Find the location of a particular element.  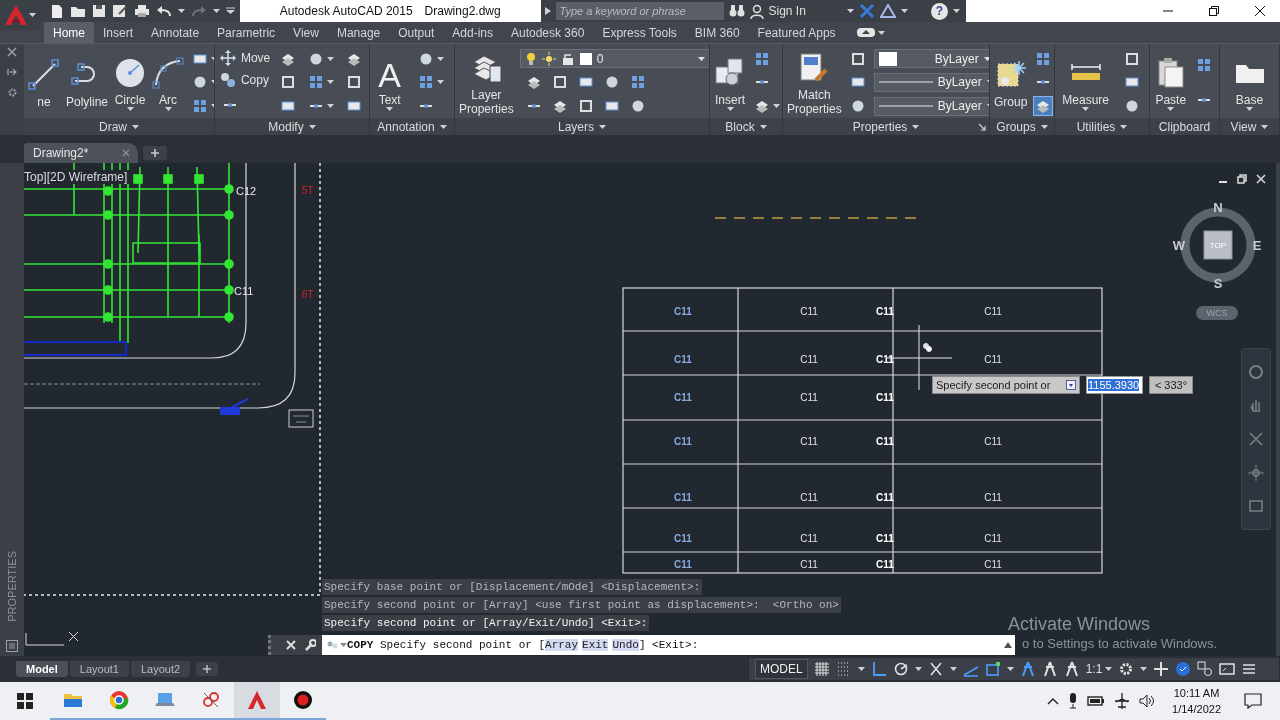

activation-text: o to Settings to activate Windows. is located at coordinates (1120, 643).